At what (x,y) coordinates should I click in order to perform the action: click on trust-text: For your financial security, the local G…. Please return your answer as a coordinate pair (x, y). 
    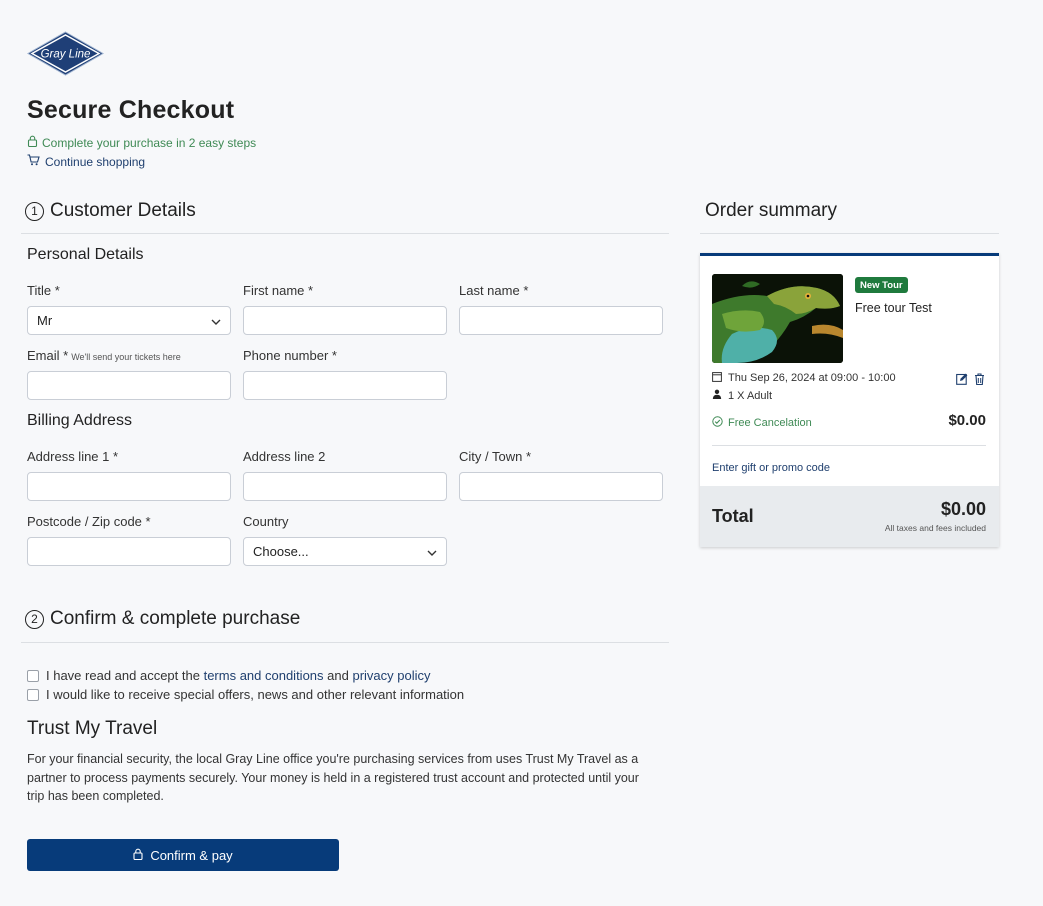
    Looking at the image, I should click on (333, 777).